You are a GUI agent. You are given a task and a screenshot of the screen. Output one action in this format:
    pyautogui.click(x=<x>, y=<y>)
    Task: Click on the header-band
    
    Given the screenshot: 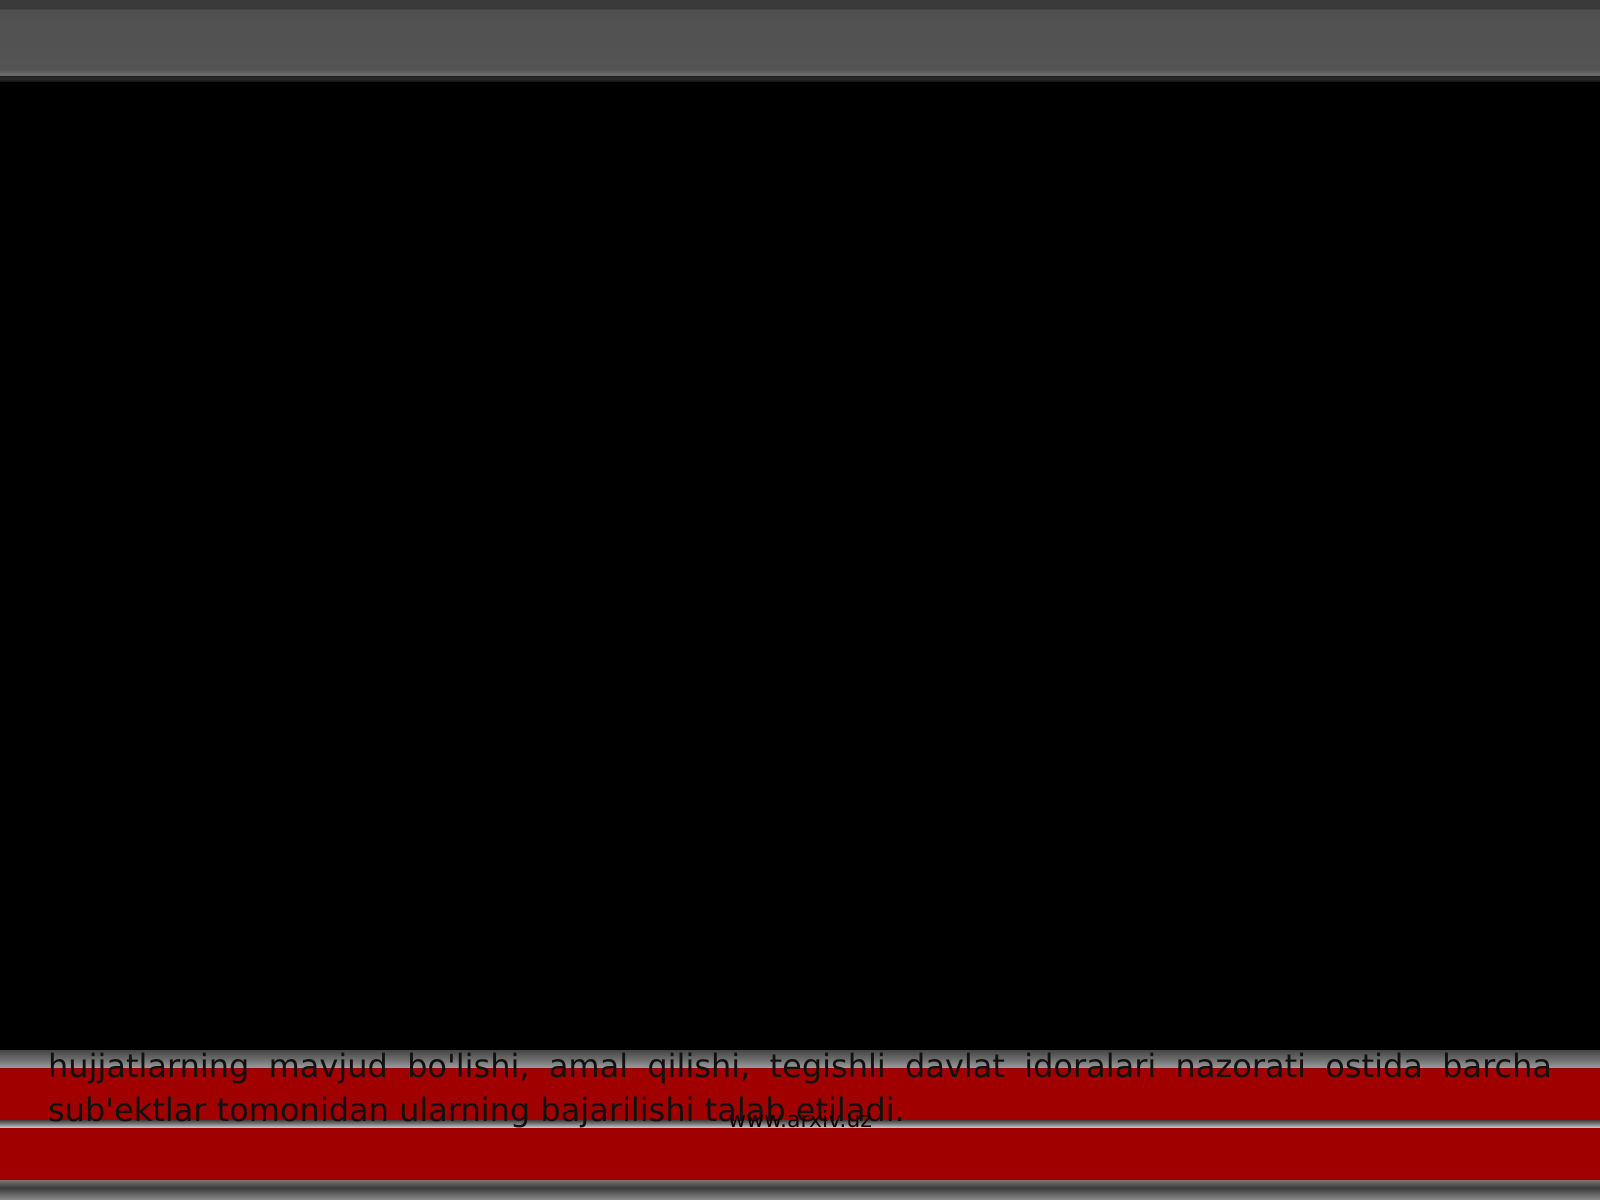 What is the action you would take?
    pyautogui.click(x=800, y=39)
    